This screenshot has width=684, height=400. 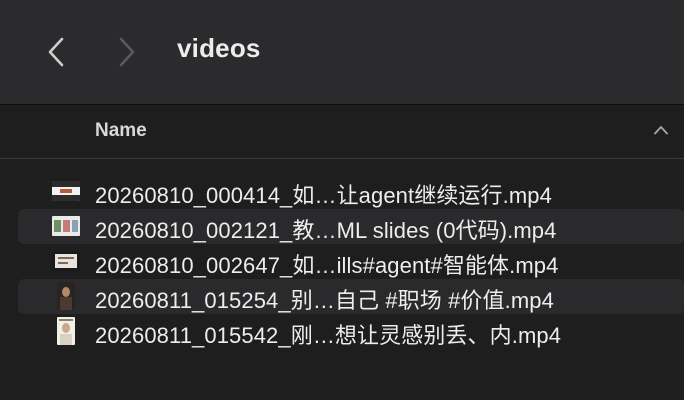 What do you see at coordinates (323, 195) in the screenshot?
I see `file-name: 20260810_000414_如…让agent继续运行.mp4` at bounding box center [323, 195].